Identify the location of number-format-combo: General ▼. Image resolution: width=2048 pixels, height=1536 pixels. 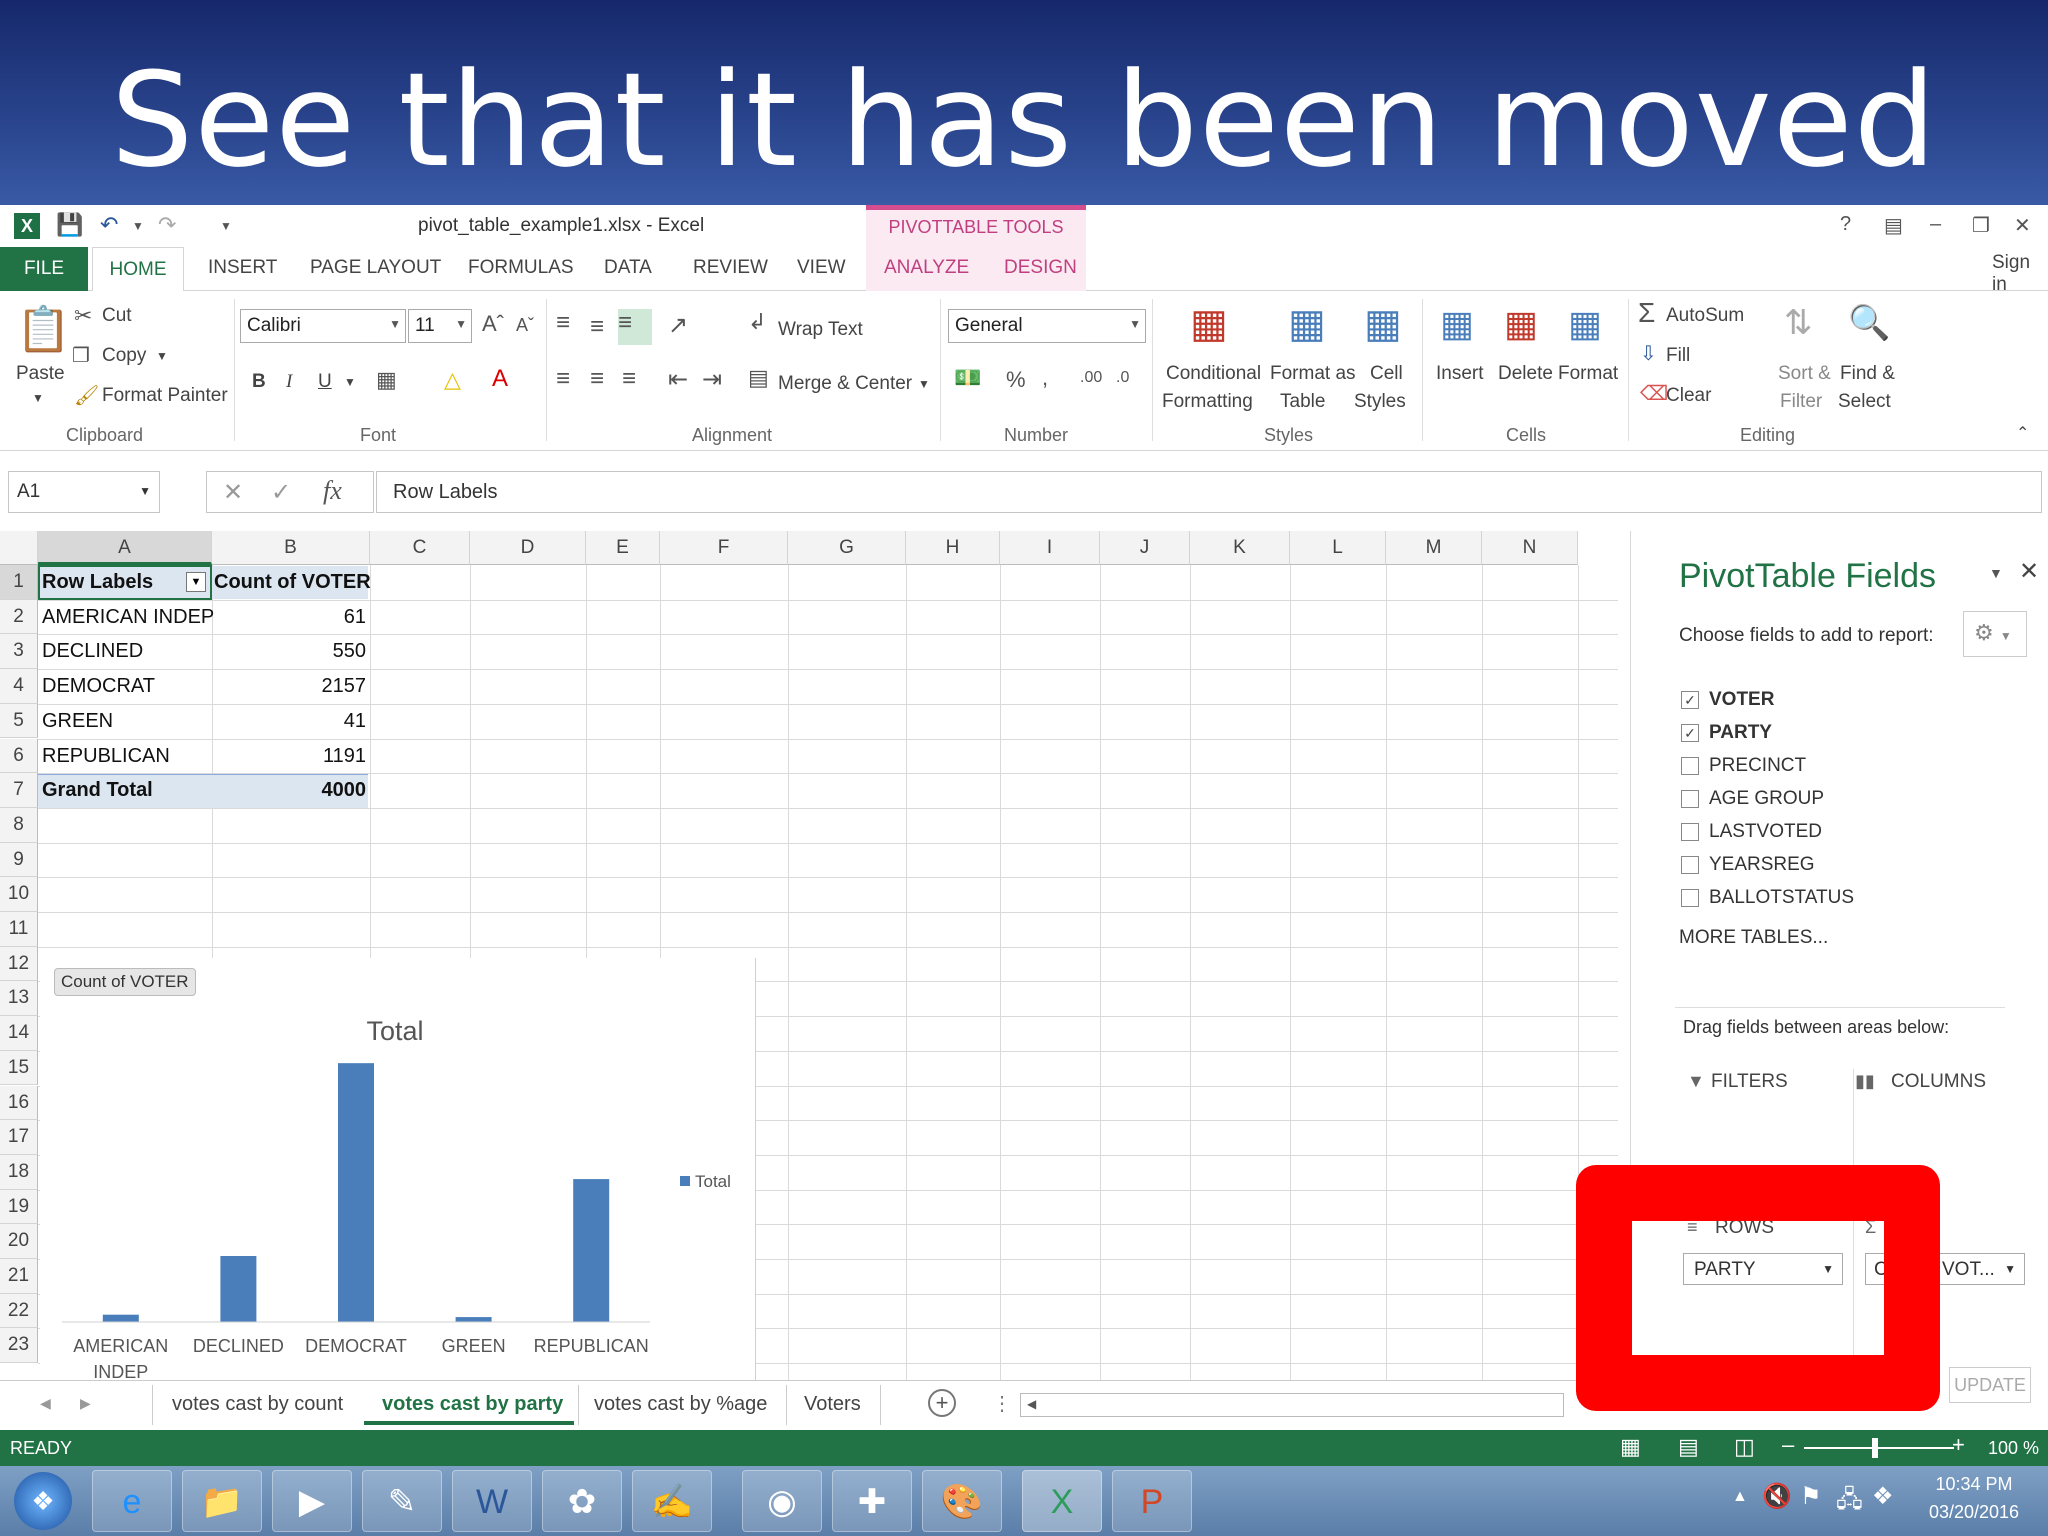
(1047, 326).